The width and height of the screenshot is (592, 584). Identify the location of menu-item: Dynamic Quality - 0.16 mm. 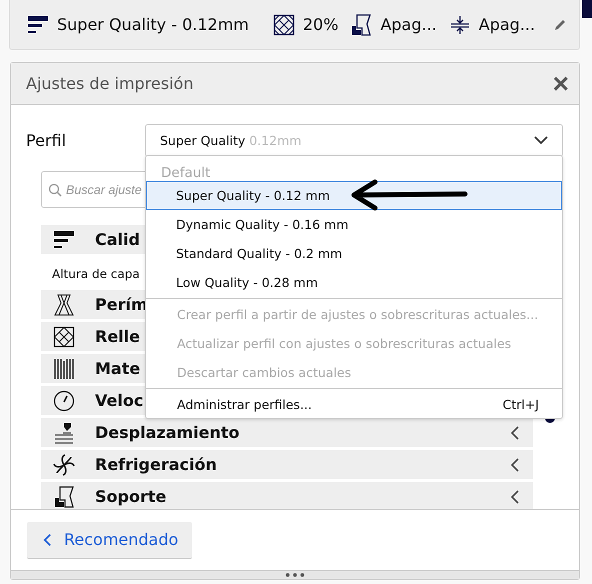
(354, 224).